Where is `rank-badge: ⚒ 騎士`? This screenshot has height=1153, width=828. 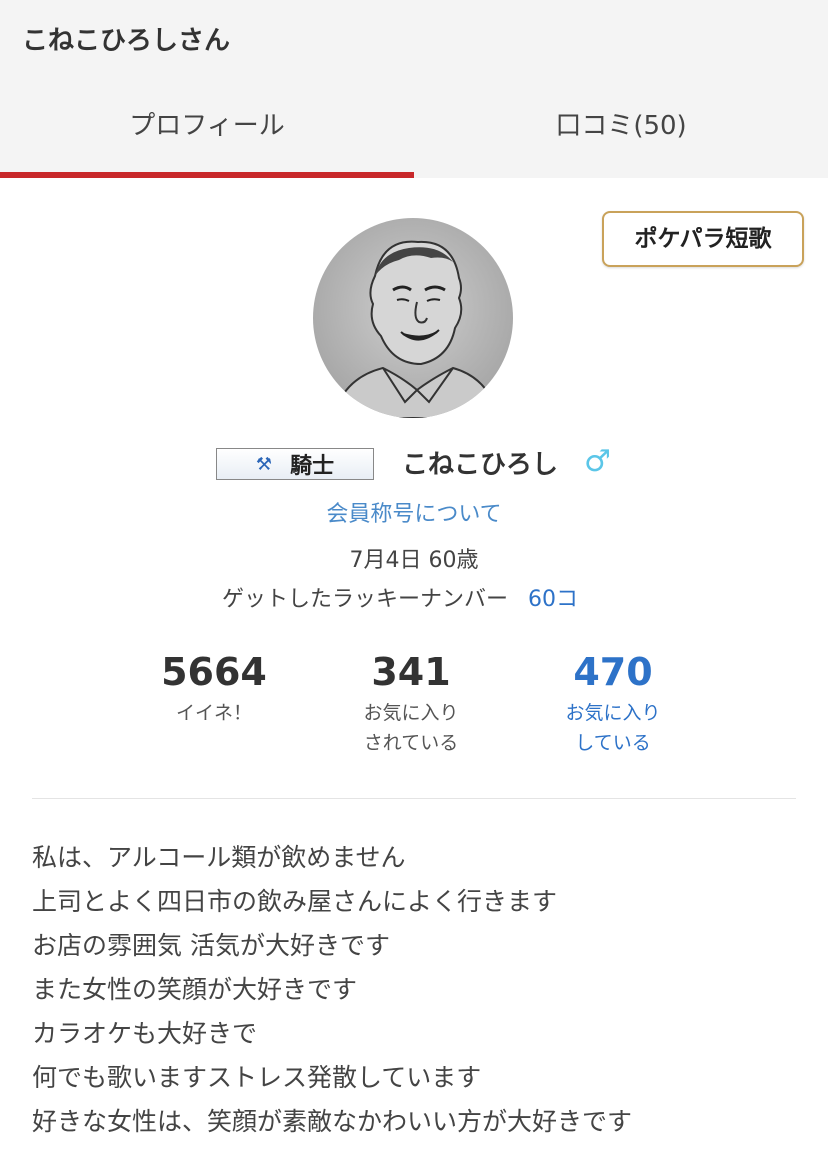
rank-badge: ⚒ 騎士 is located at coordinates (295, 464).